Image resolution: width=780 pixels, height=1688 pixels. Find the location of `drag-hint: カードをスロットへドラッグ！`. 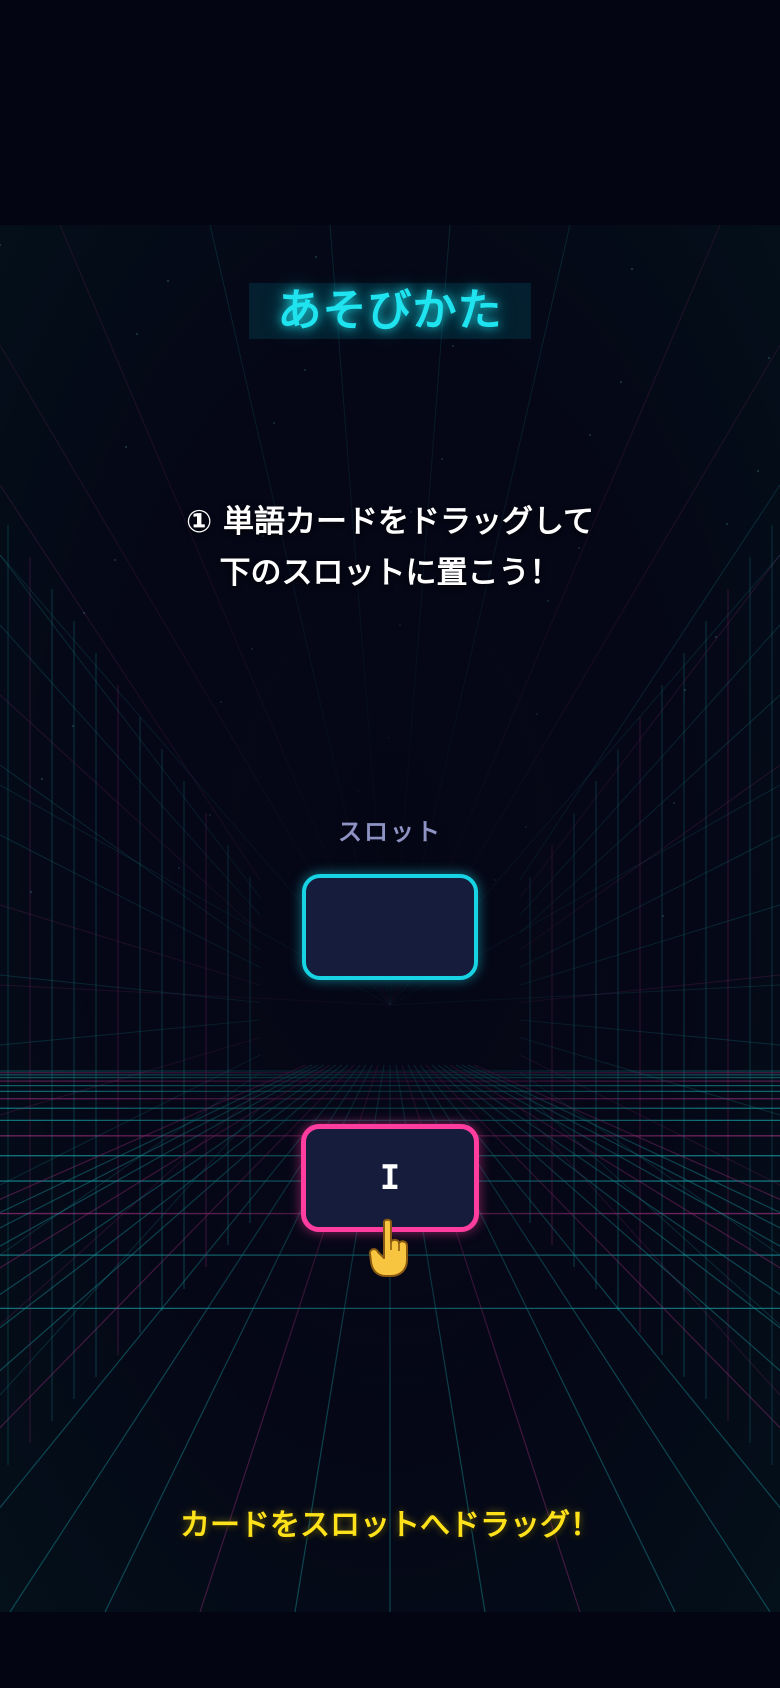

drag-hint: カードをスロットへドラッグ！ is located at coordinates (390, 1525).